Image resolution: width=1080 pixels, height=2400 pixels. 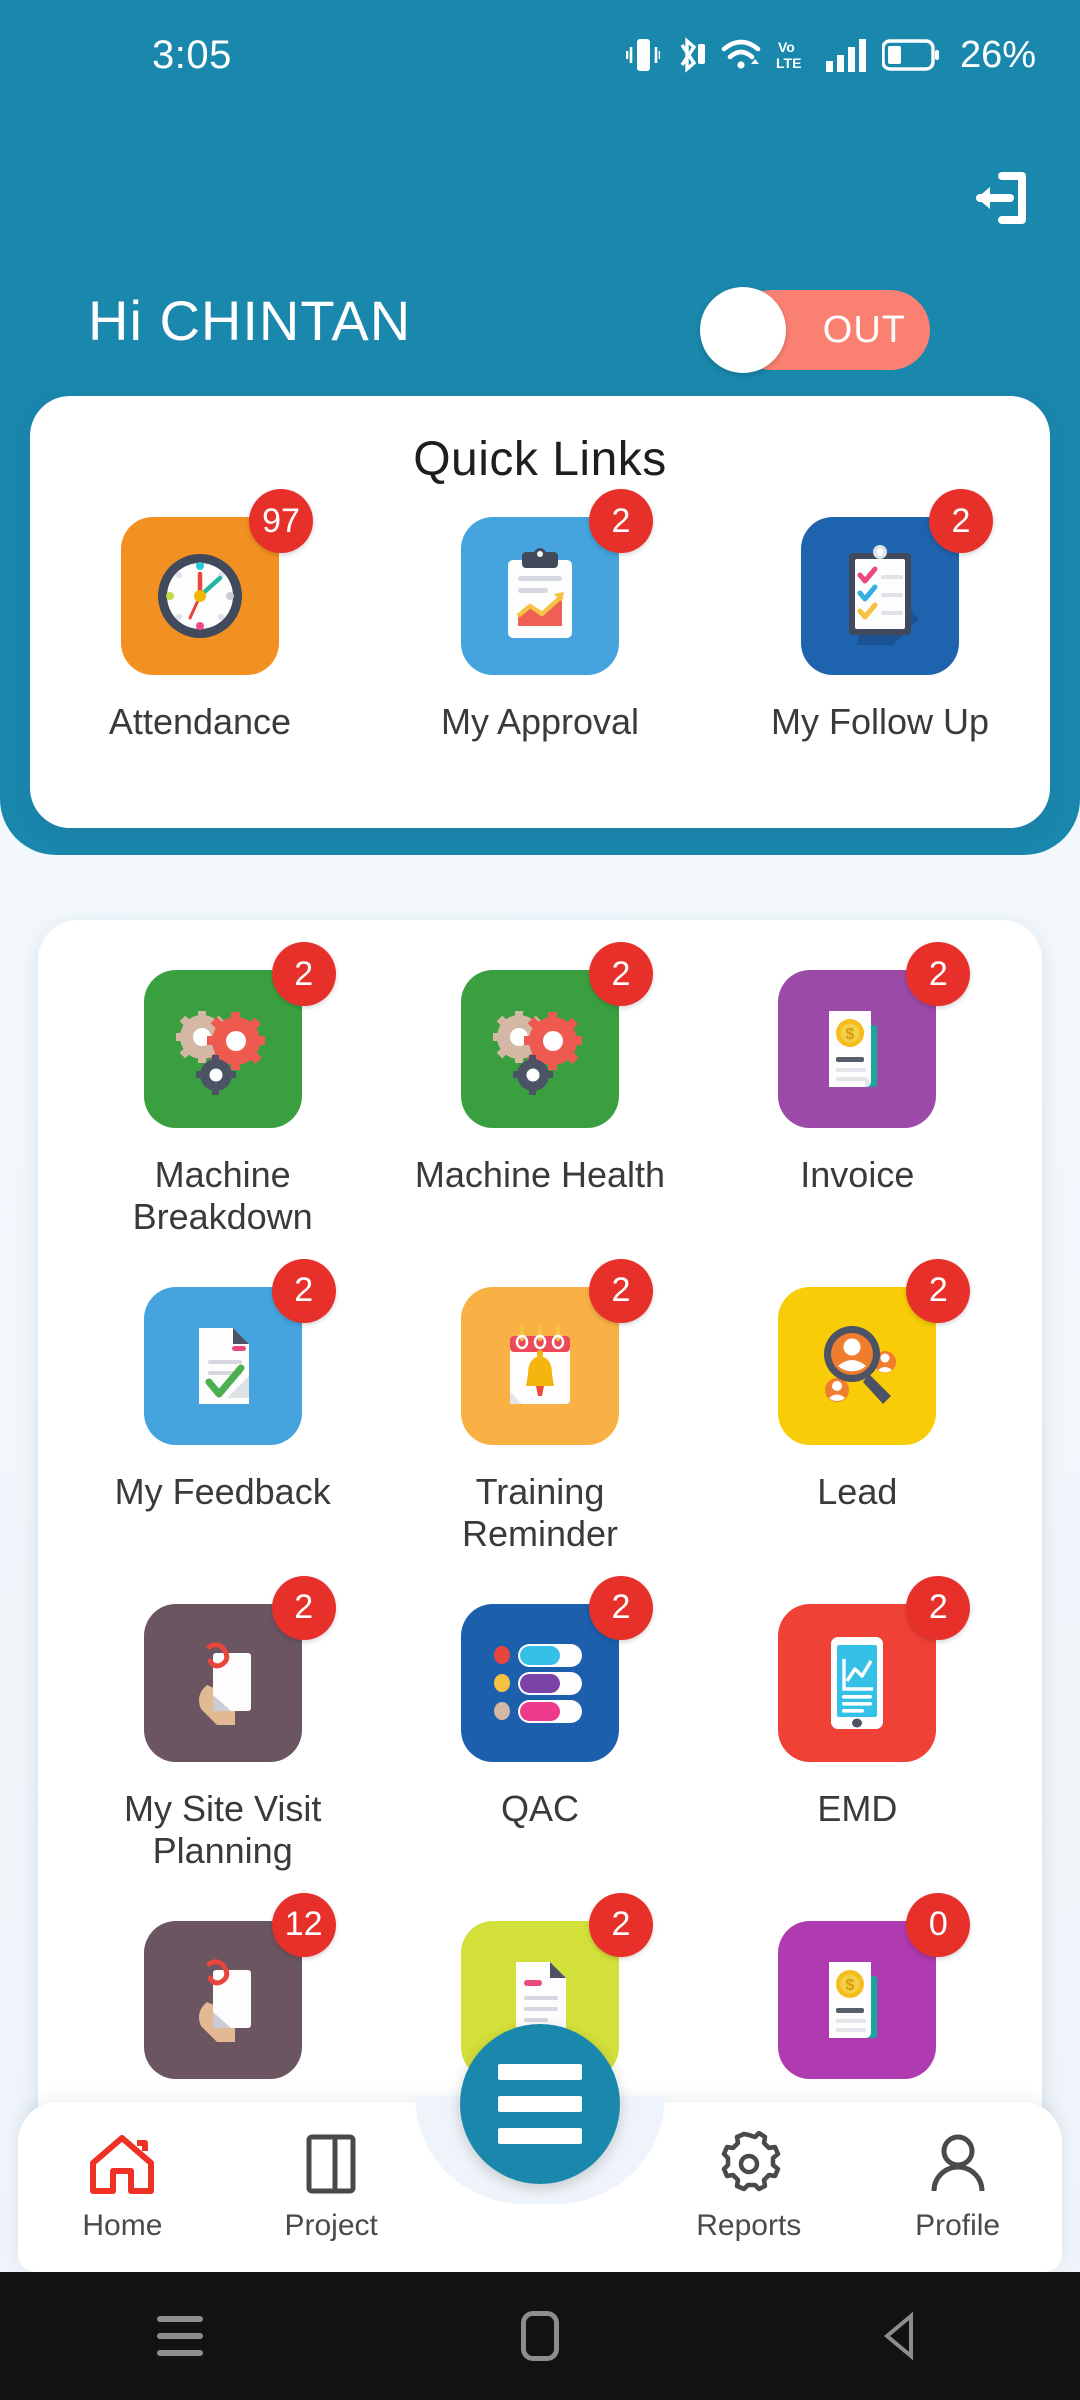 What do you see at coordinates (857, 1682) in the screenshot?
I see `tablet-chart-icon` at bounding box center [857, 1682].